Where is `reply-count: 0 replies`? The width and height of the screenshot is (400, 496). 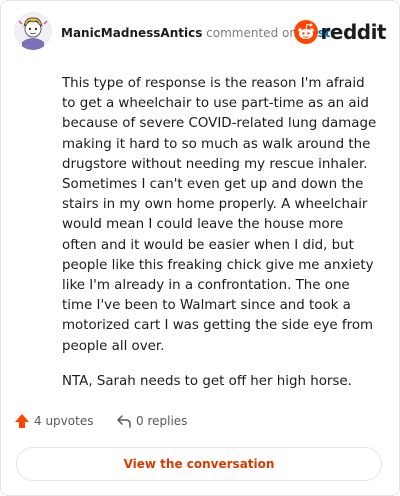
reply-count: 0 replies is located at coordinates (162, 421).